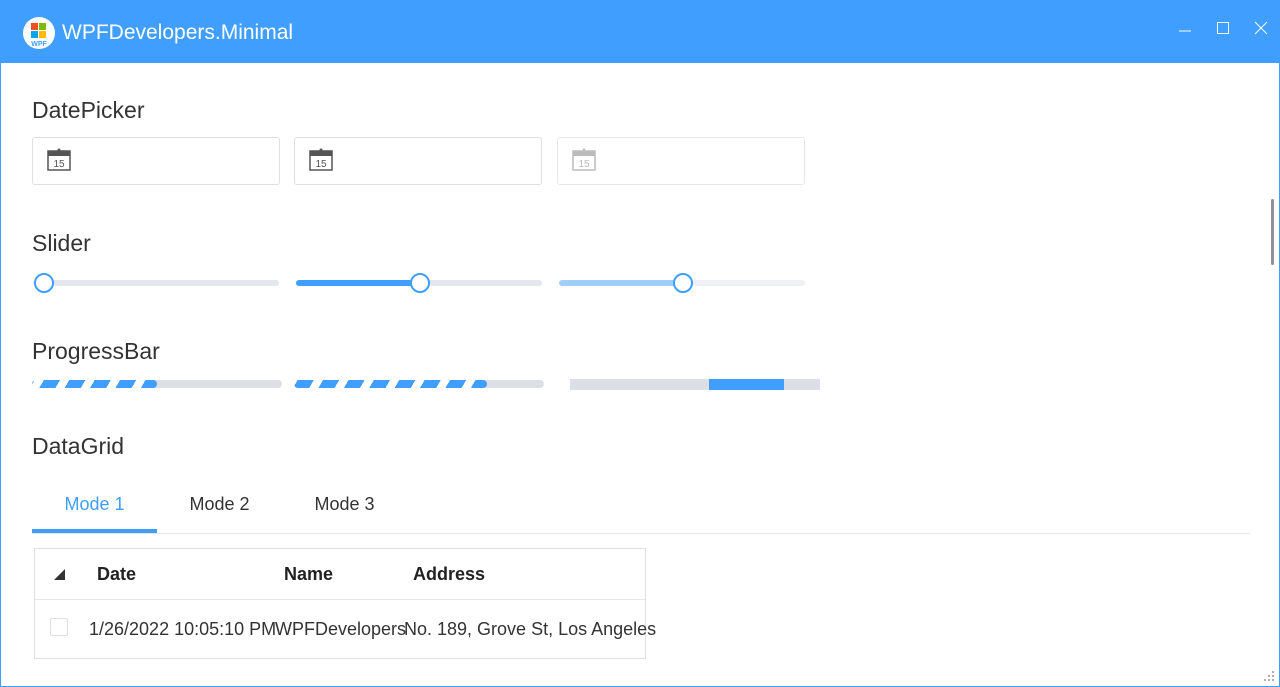 The height and width of the screenshot is (687, 1280). I want to click on resize-grip-icon, so click(1269, 676).